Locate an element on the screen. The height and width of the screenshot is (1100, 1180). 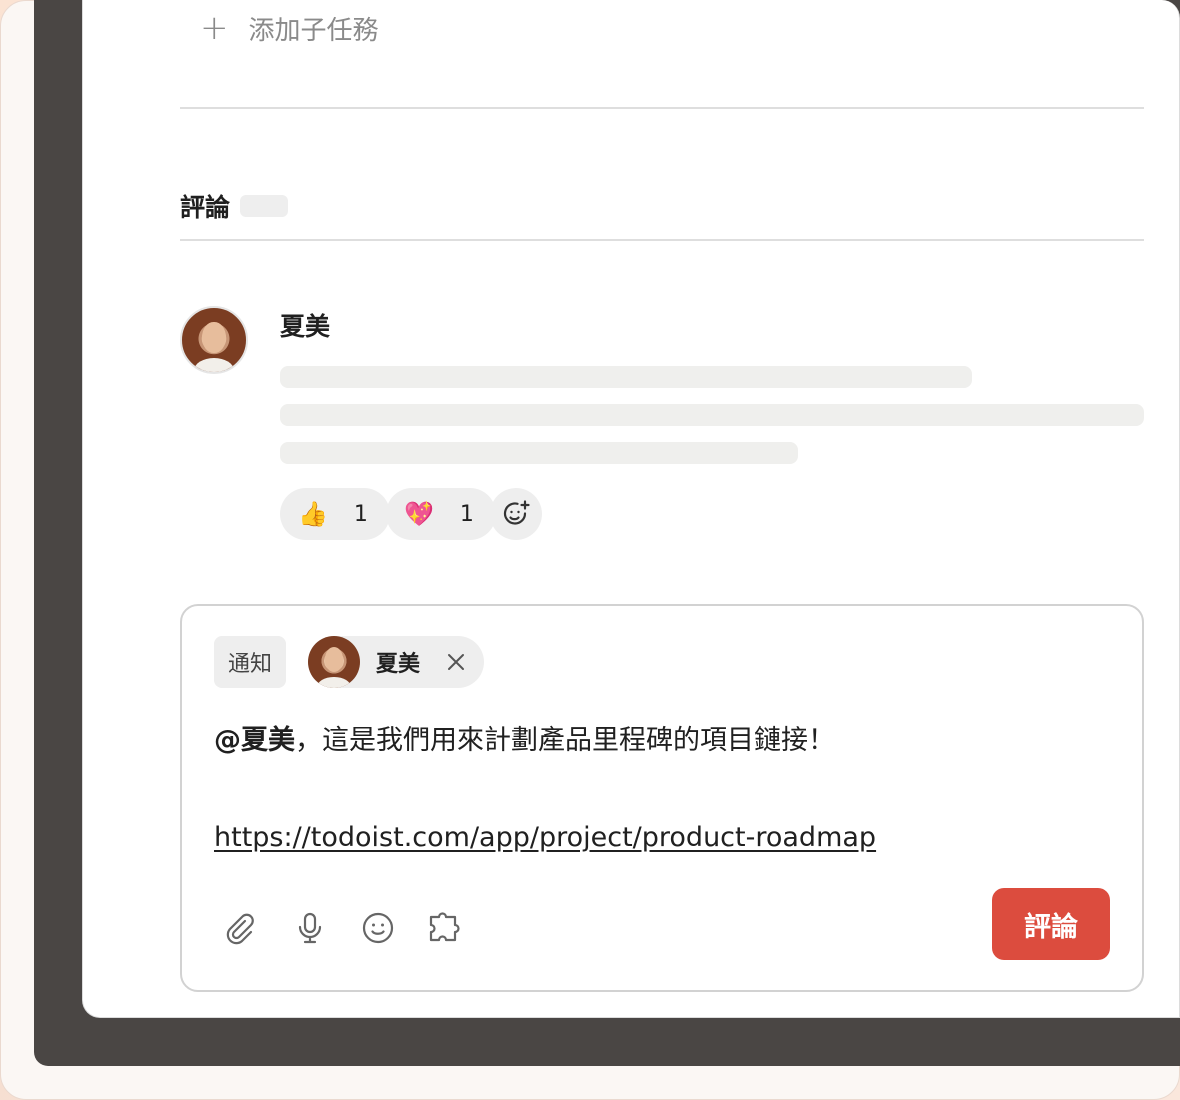
paperclip-icon is located at coordinates (240, 929).